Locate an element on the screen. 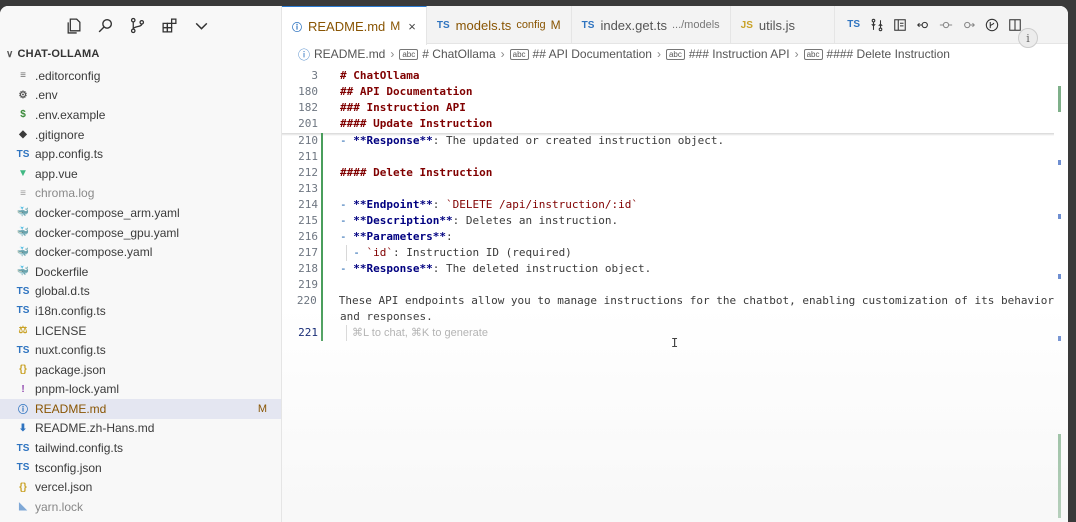  compare-icon is located at coordinates (877, 25).